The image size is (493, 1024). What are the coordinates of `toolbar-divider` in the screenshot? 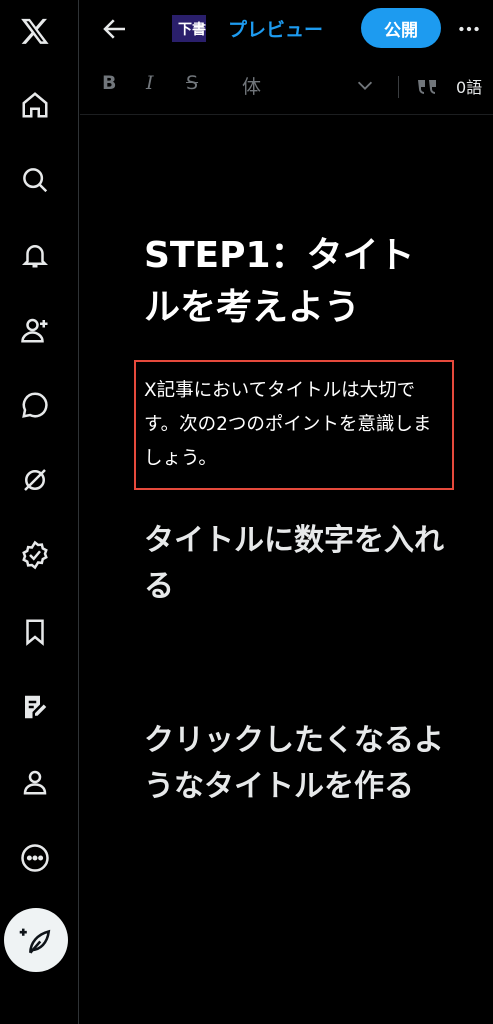 It's located at (398, 87).